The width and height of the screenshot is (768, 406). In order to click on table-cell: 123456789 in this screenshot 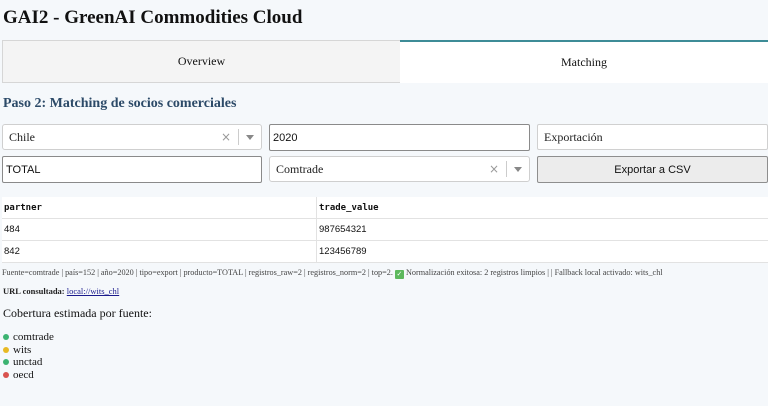, I will do `click(542, 251)`.